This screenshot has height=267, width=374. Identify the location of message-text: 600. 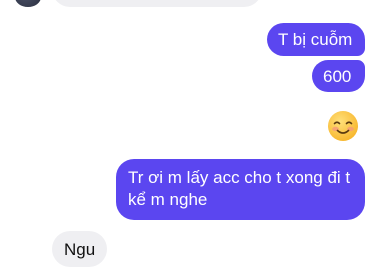
(337, 76).